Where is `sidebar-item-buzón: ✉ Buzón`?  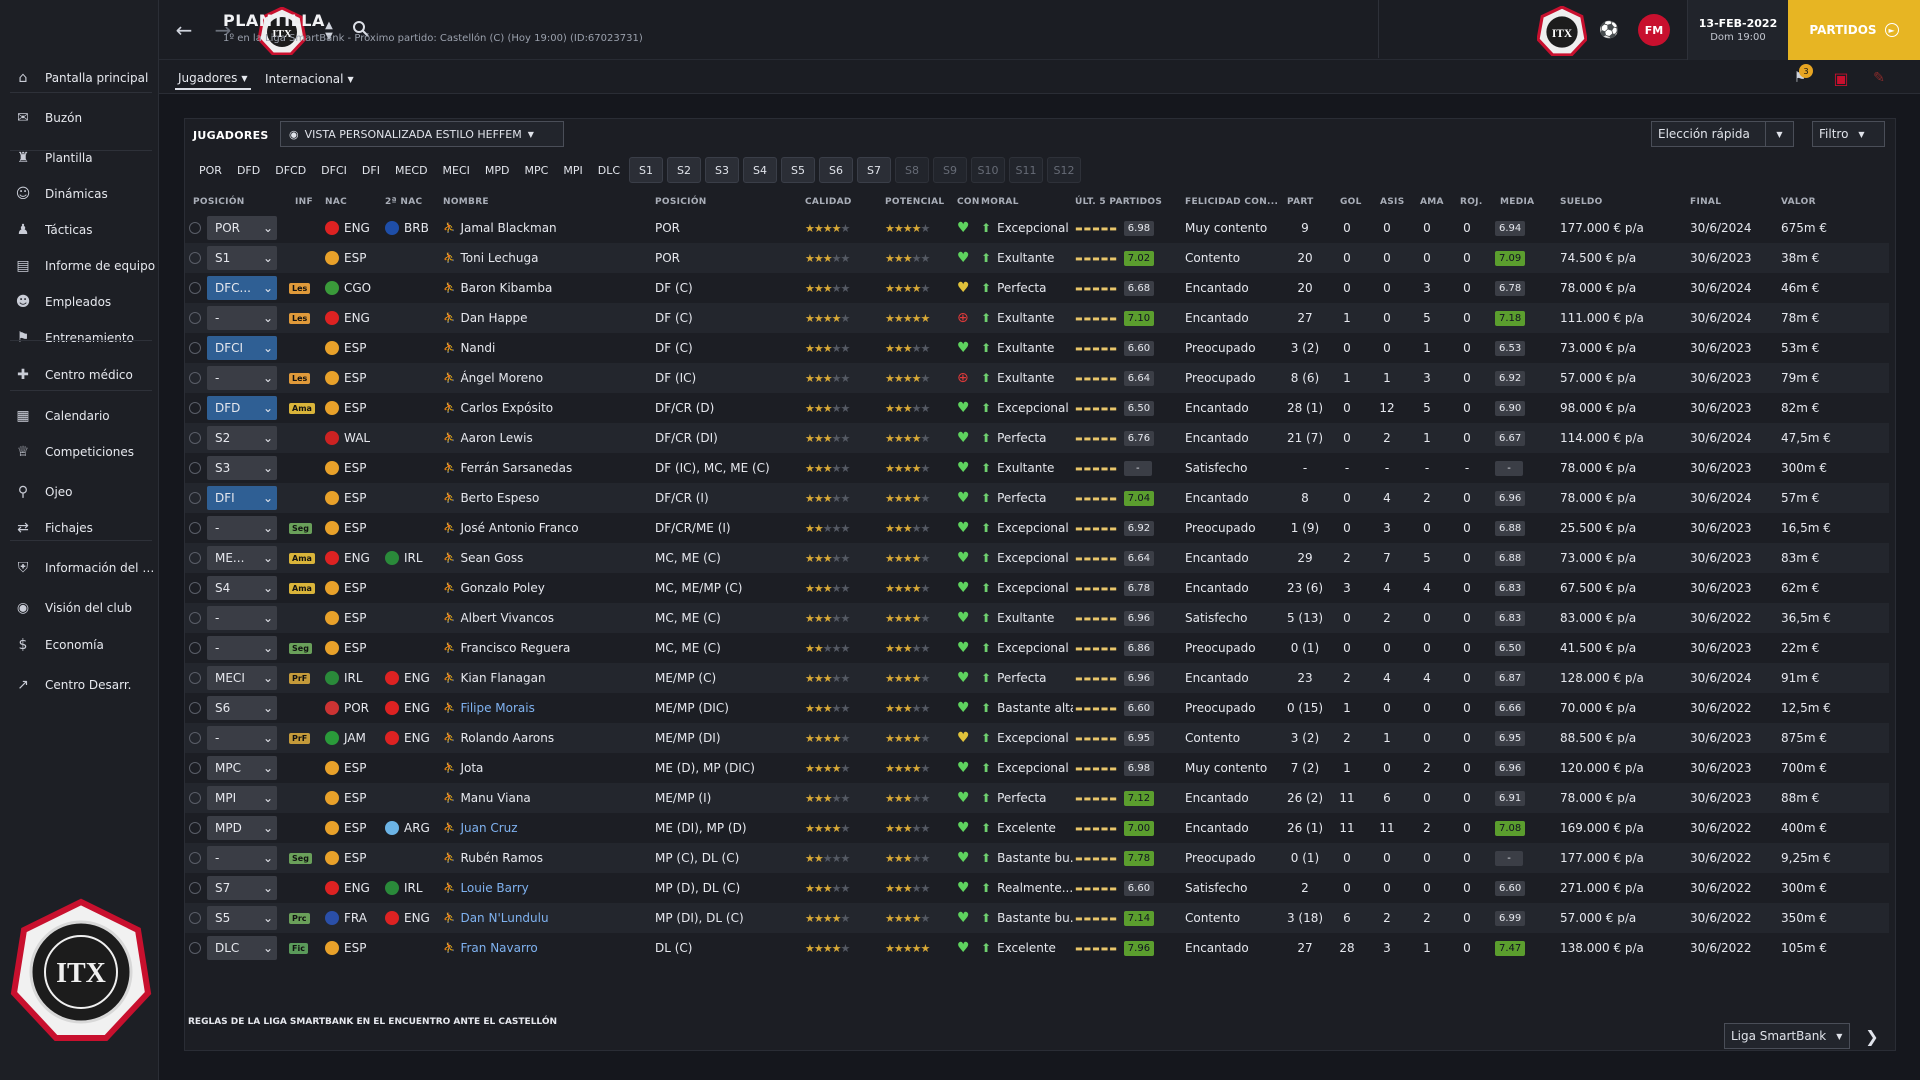
sidebar-item-buzón: ✉ Buzón is located at coordinates (79, 118).